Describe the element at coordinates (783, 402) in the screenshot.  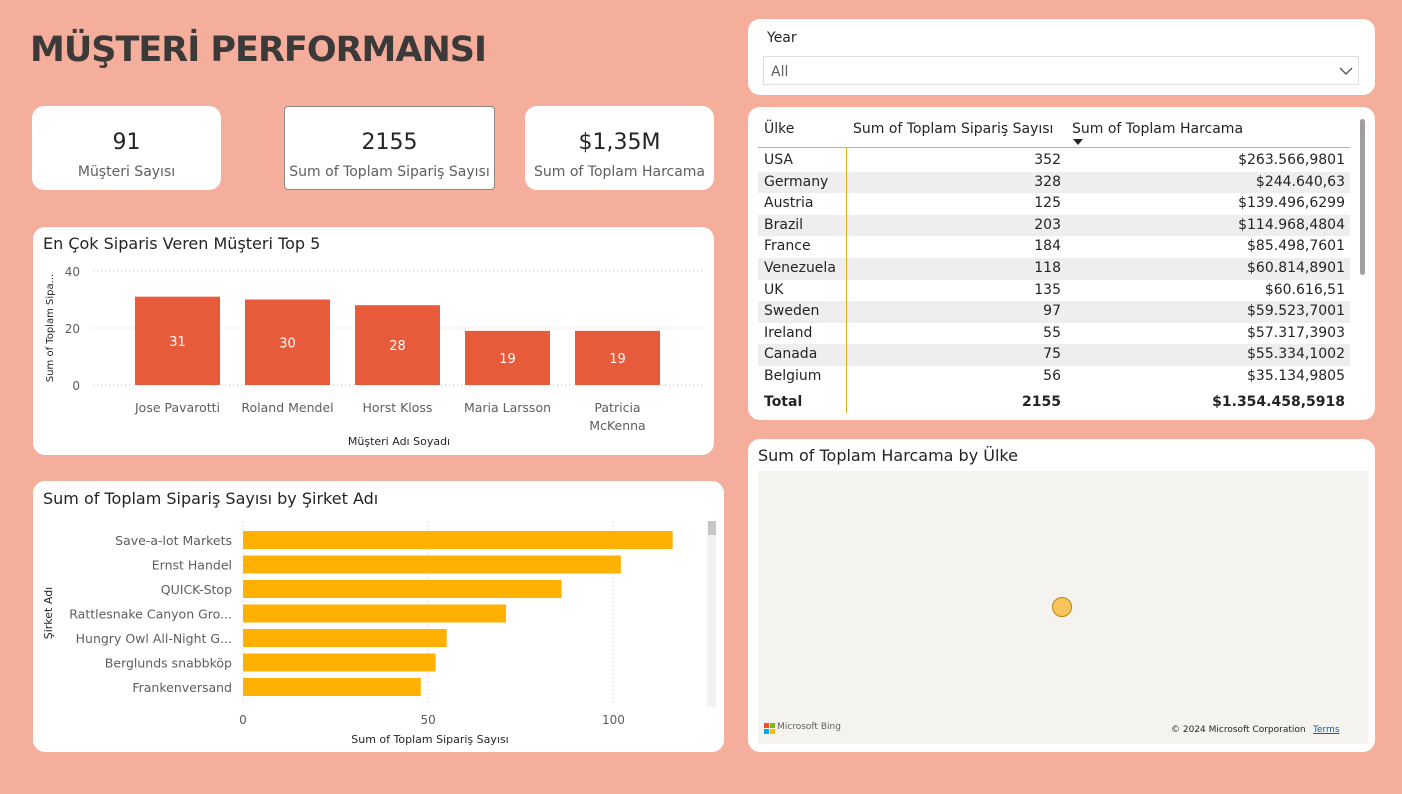
I see `total-label: Total` at that location.